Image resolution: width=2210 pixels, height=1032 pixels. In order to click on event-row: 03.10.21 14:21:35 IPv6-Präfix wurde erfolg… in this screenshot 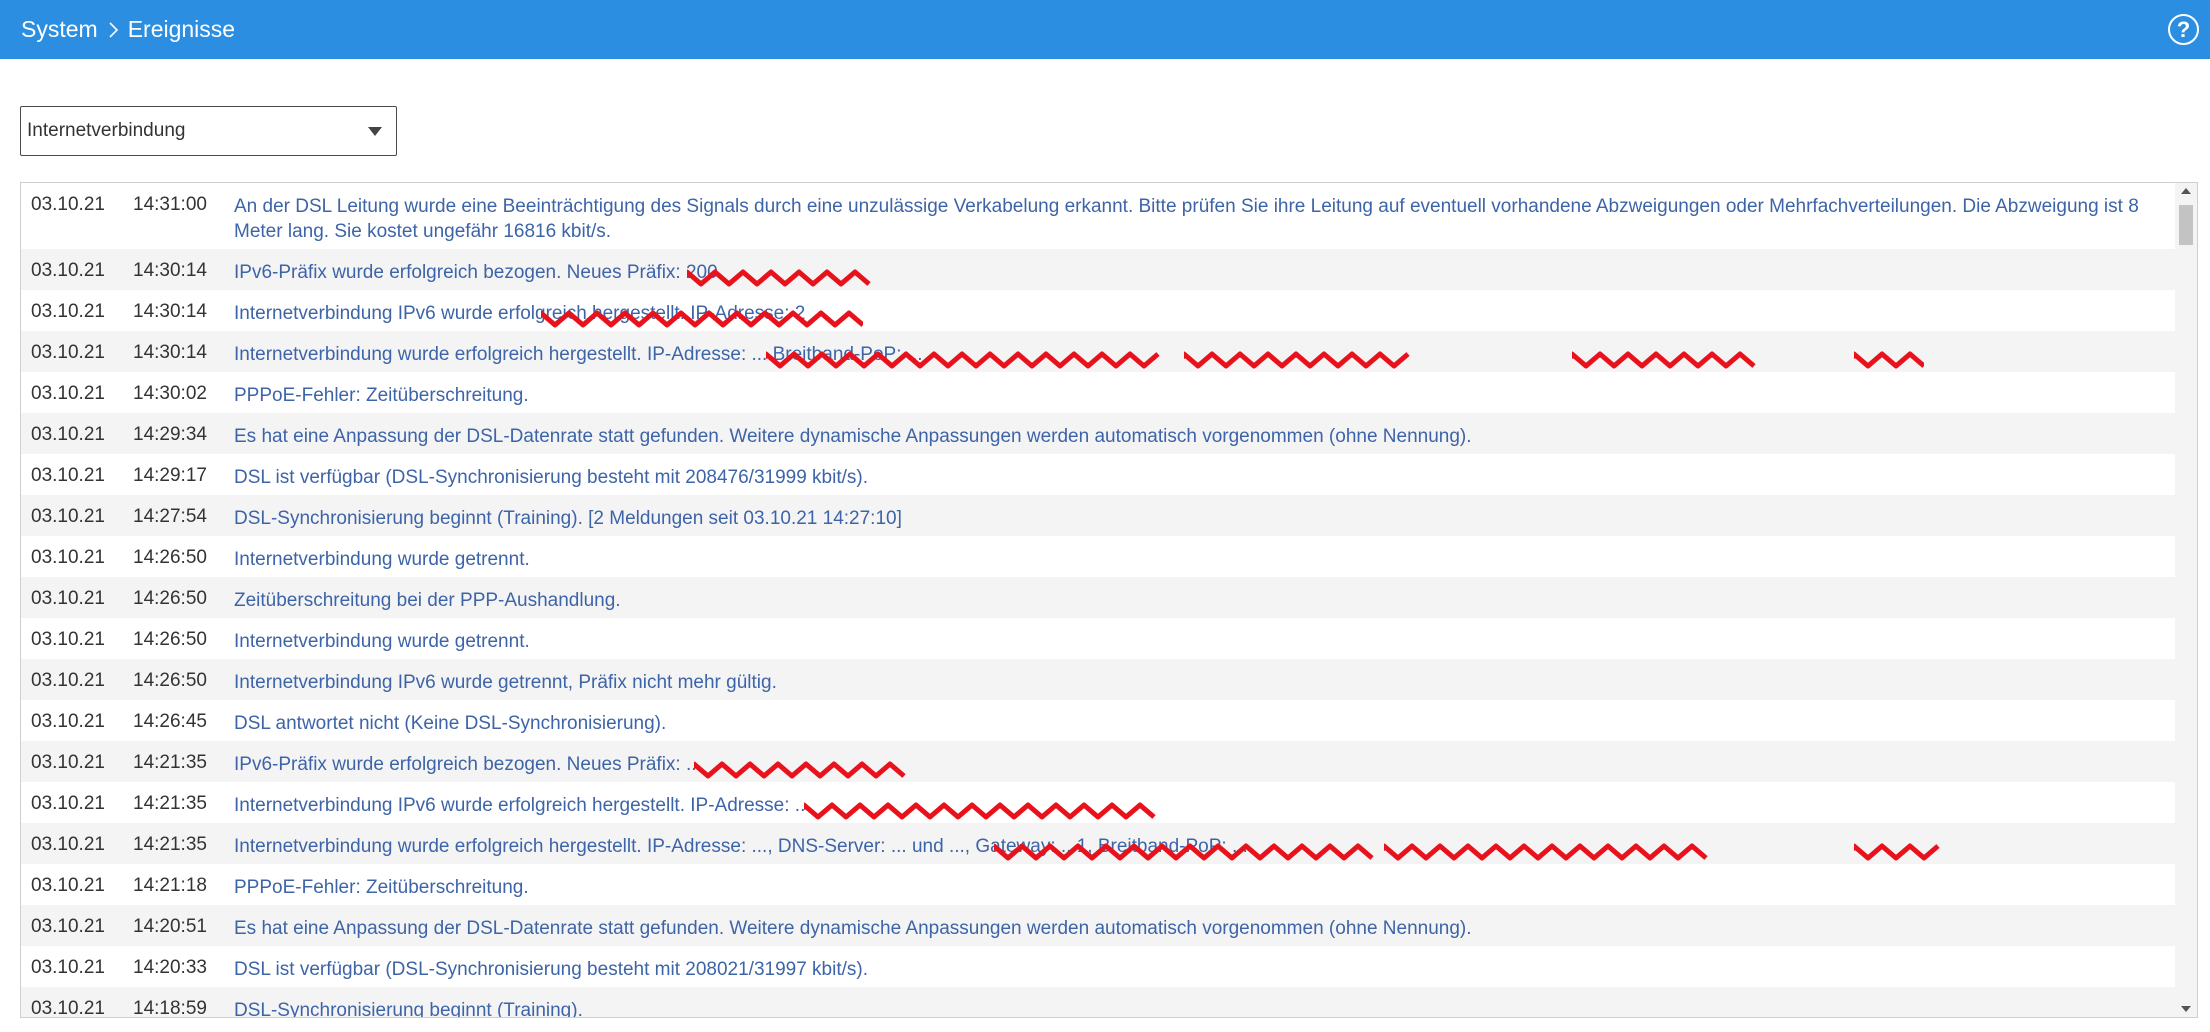, I will do `click(1098, 761)`.